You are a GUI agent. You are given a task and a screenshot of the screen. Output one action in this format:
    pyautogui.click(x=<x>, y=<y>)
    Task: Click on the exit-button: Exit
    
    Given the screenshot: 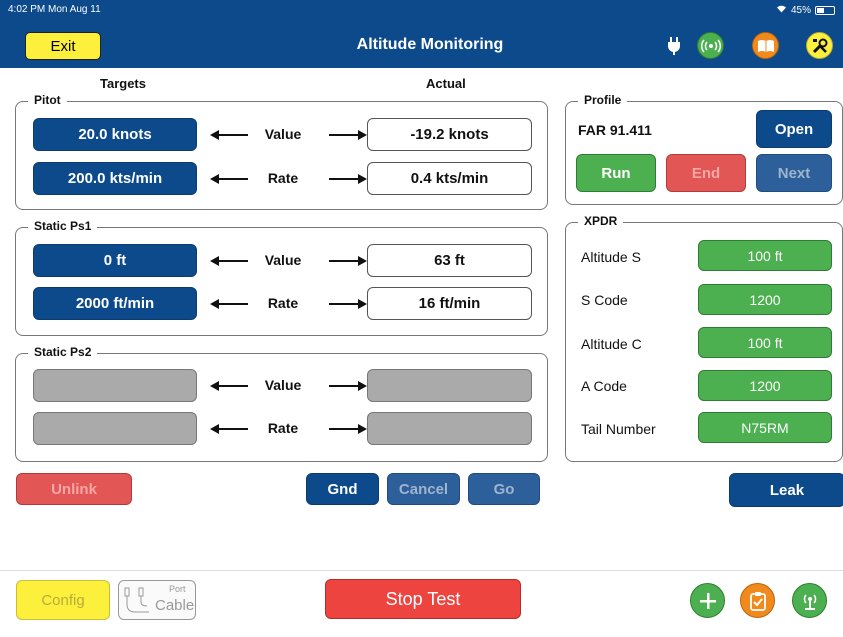 What is the action you would take?
    pyautogui.click(x=63, y=46)
    